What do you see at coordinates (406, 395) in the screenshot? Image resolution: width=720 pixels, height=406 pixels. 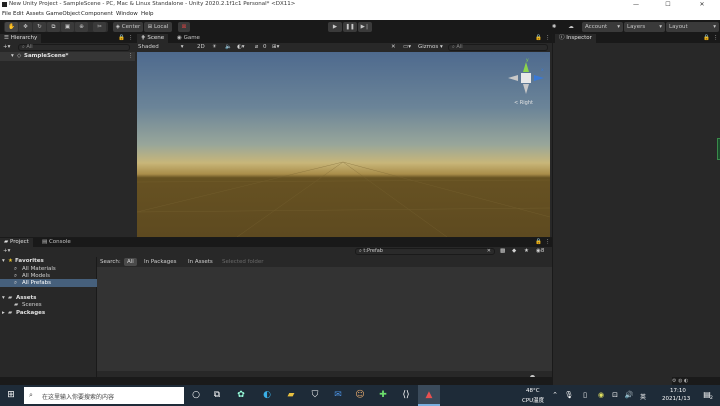 I see `vscode-icon: ⟨⟩` at bounding box center [406, 395].